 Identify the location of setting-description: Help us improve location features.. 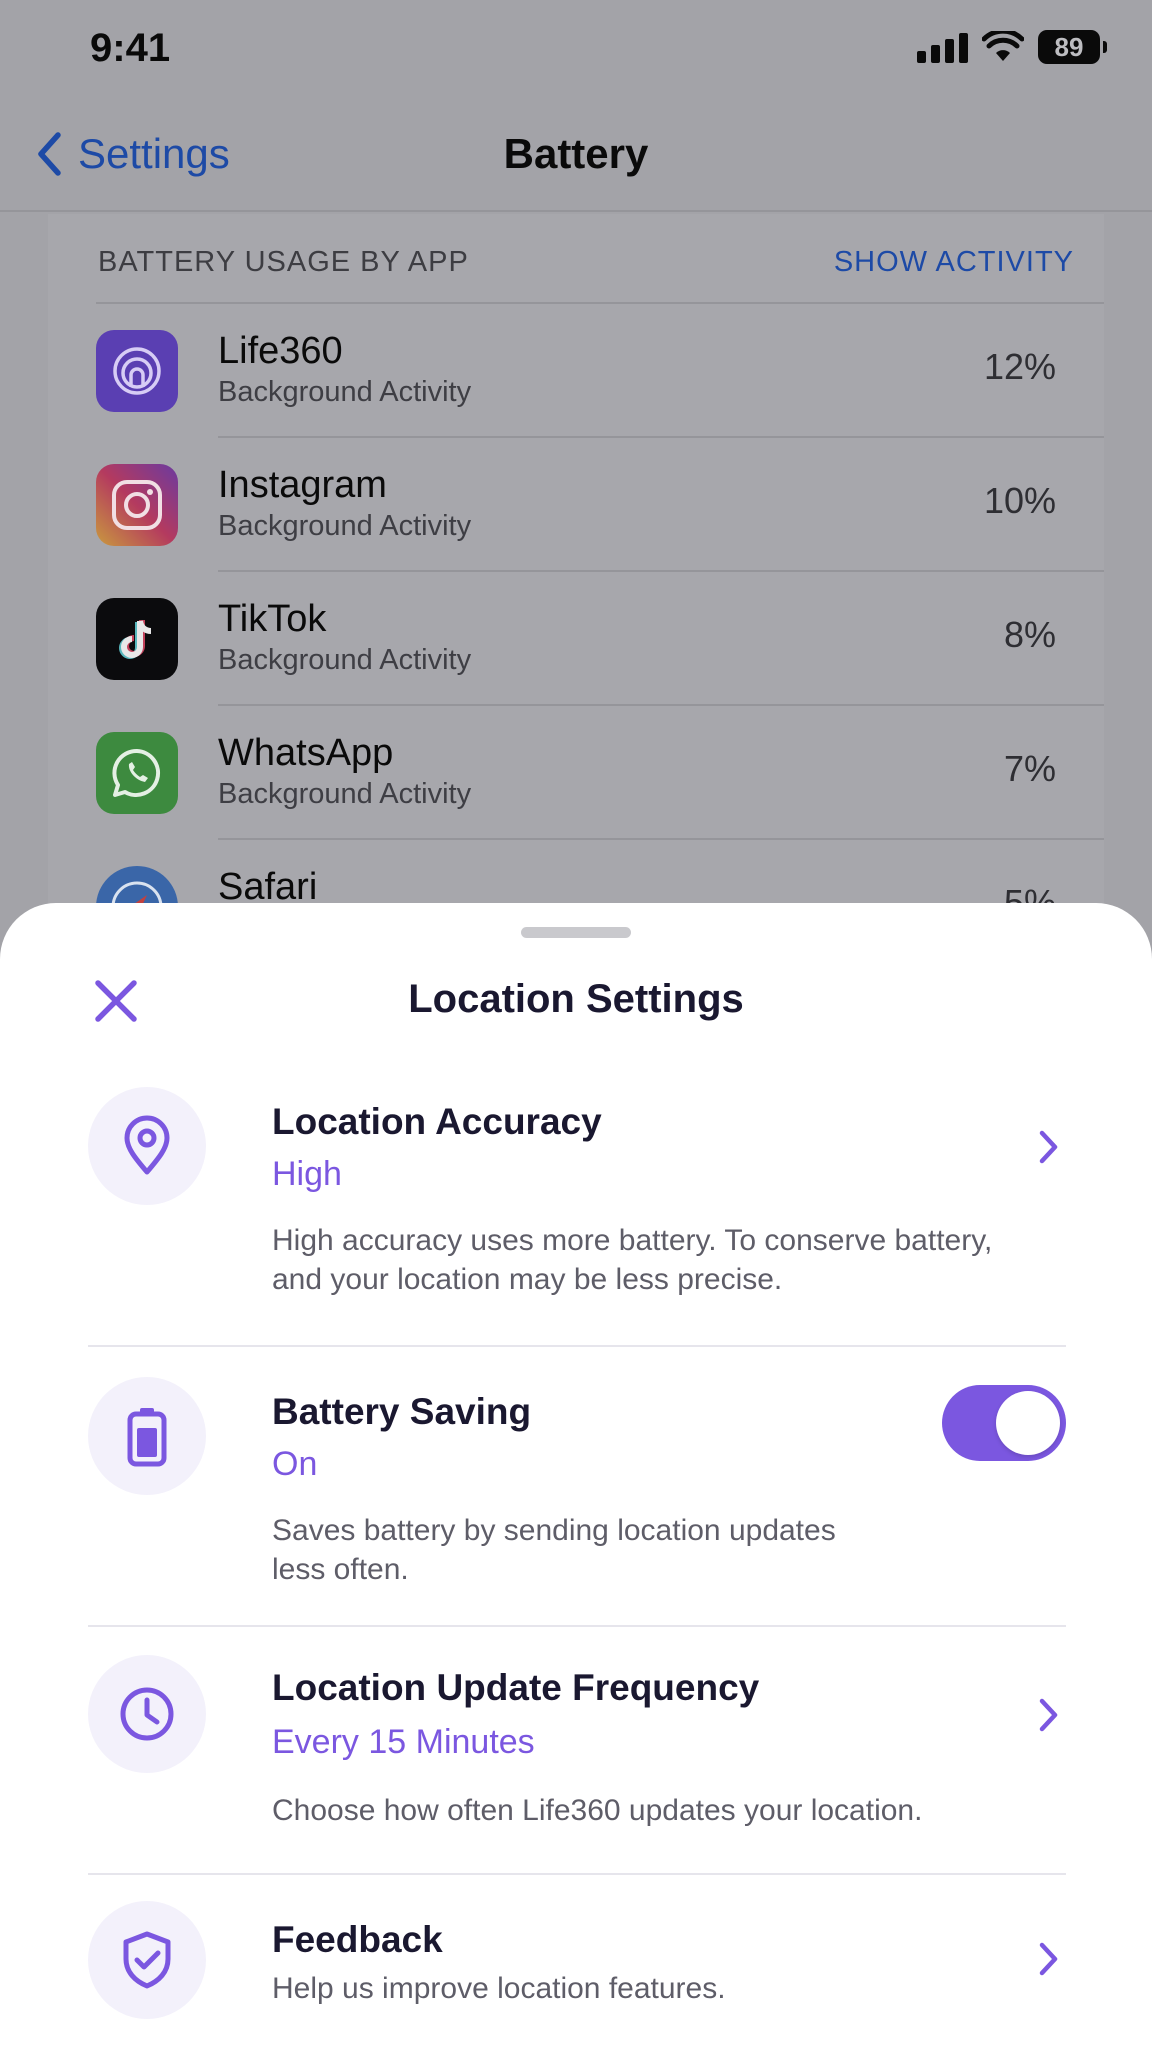
(499, 1988).